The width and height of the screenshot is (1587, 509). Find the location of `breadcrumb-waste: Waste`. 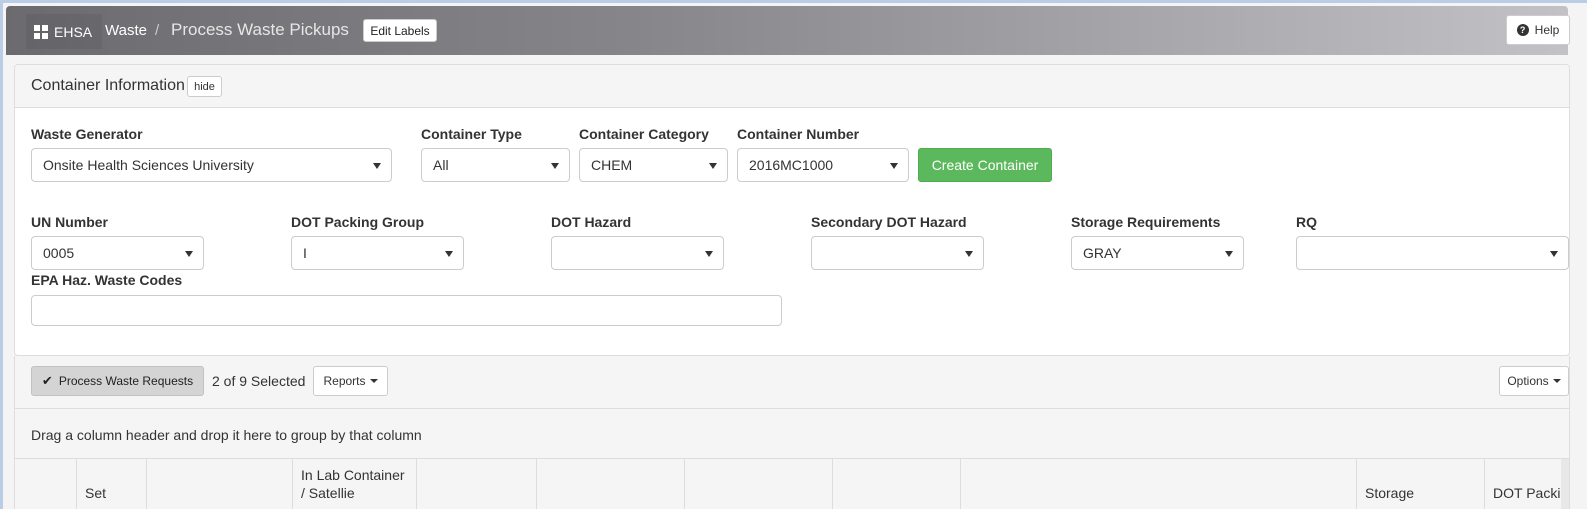

breadcrumb-waste: Waste is located at coordinates (126, 30).